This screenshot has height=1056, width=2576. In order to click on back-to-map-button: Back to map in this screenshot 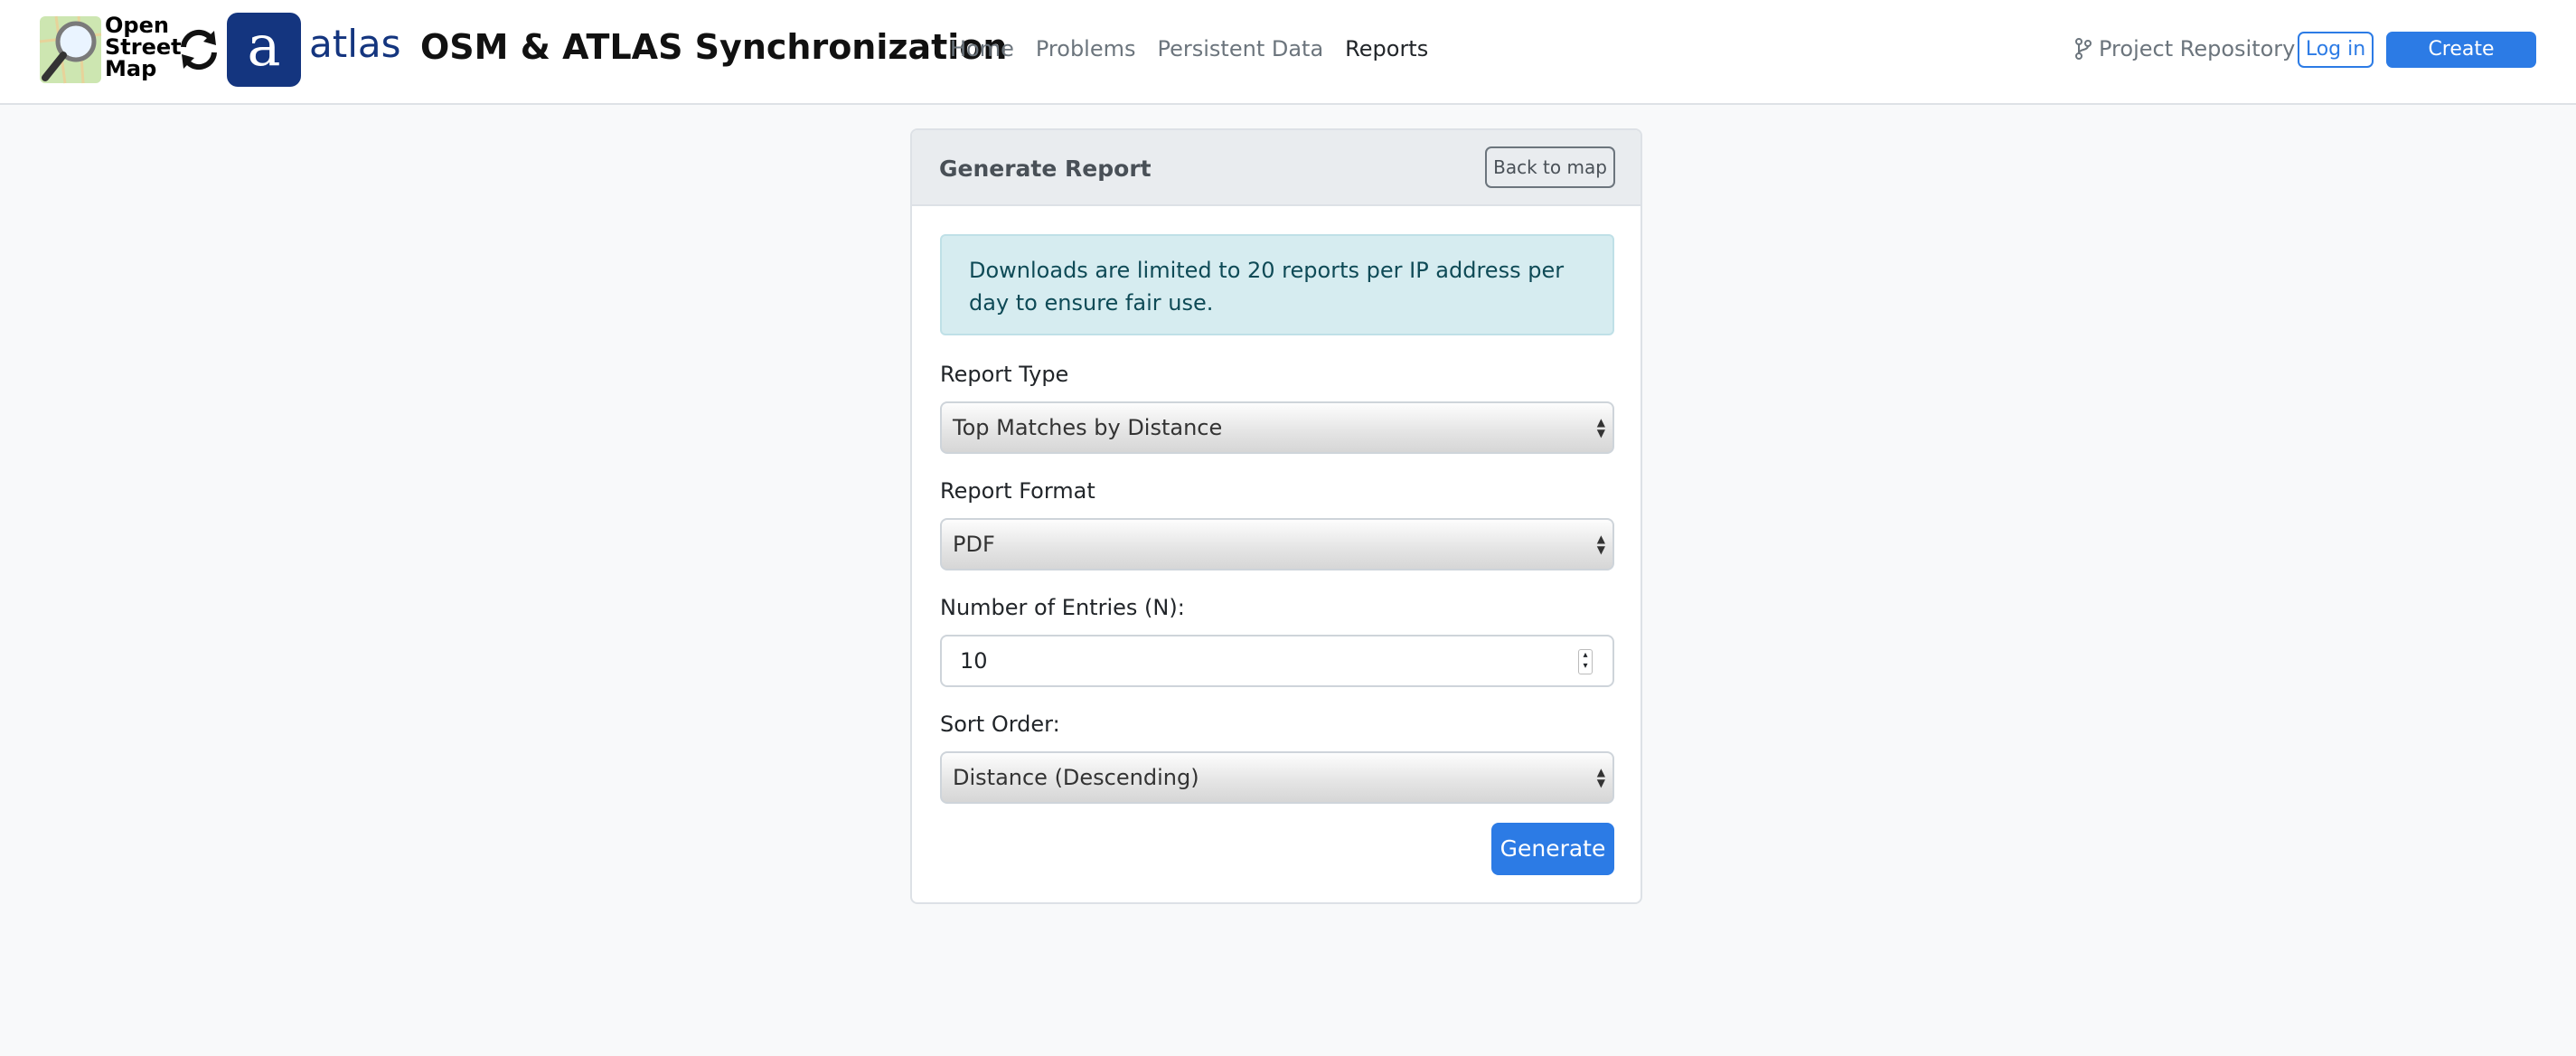, I will do `click(1550, 167)`.